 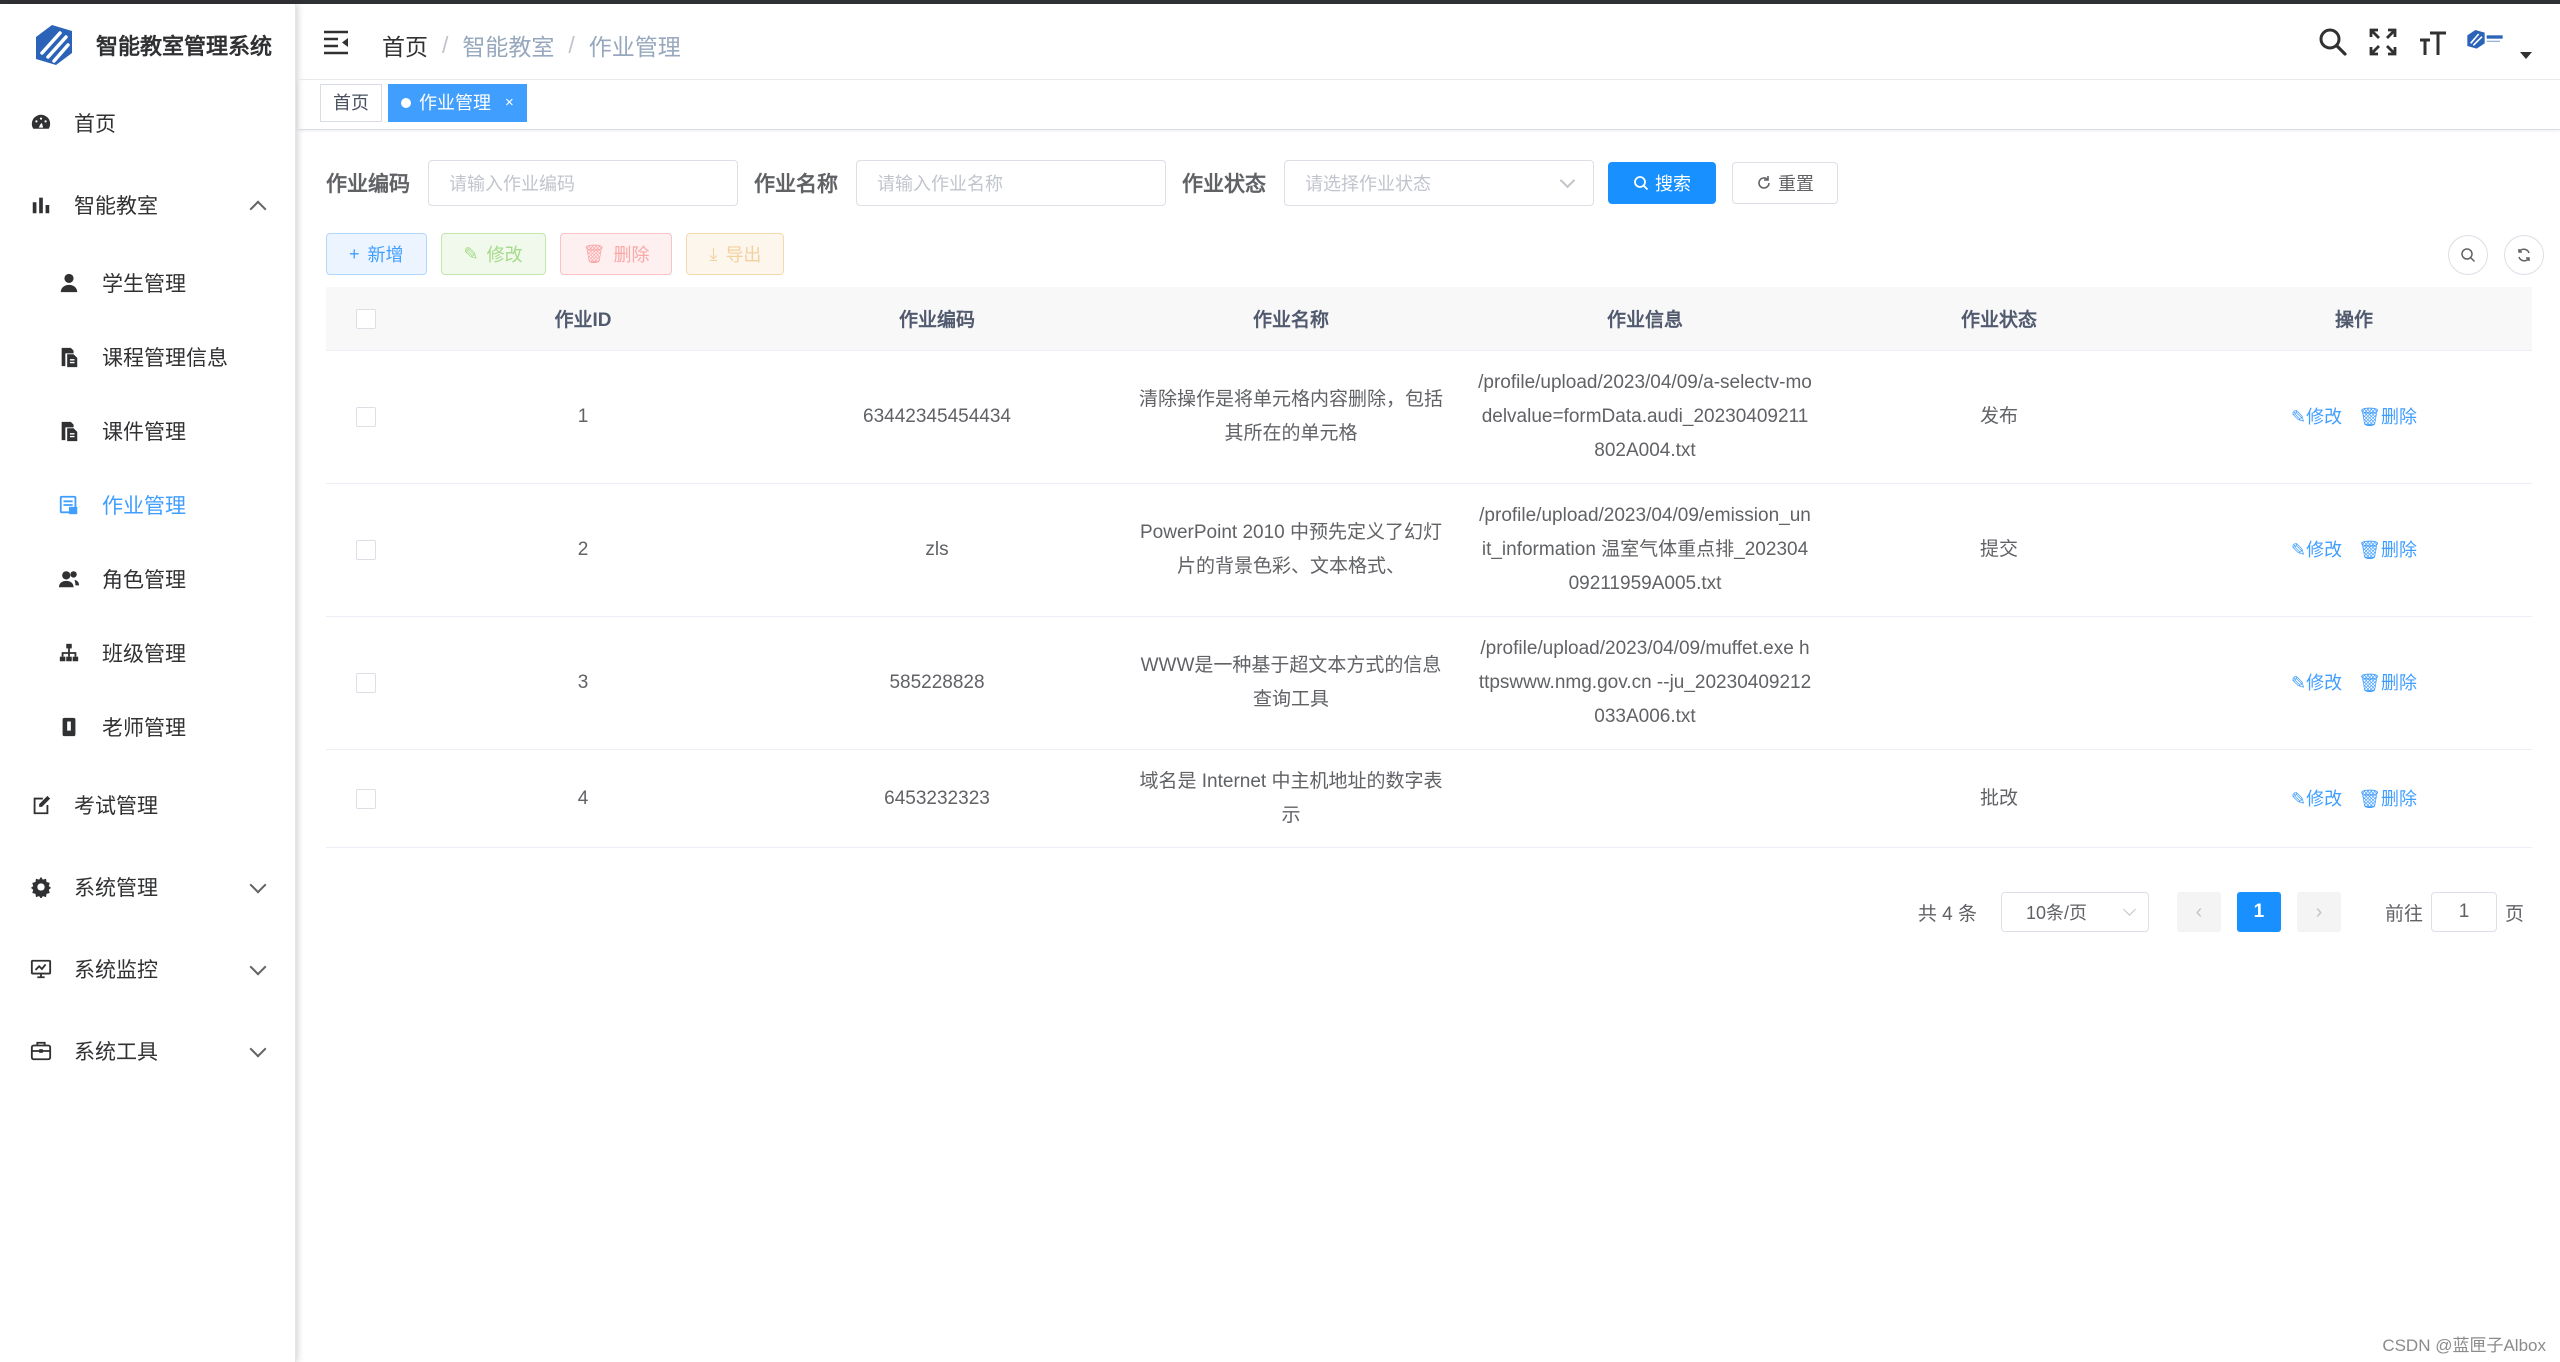 I want to click on search-button, so click(x=2333, y=42).